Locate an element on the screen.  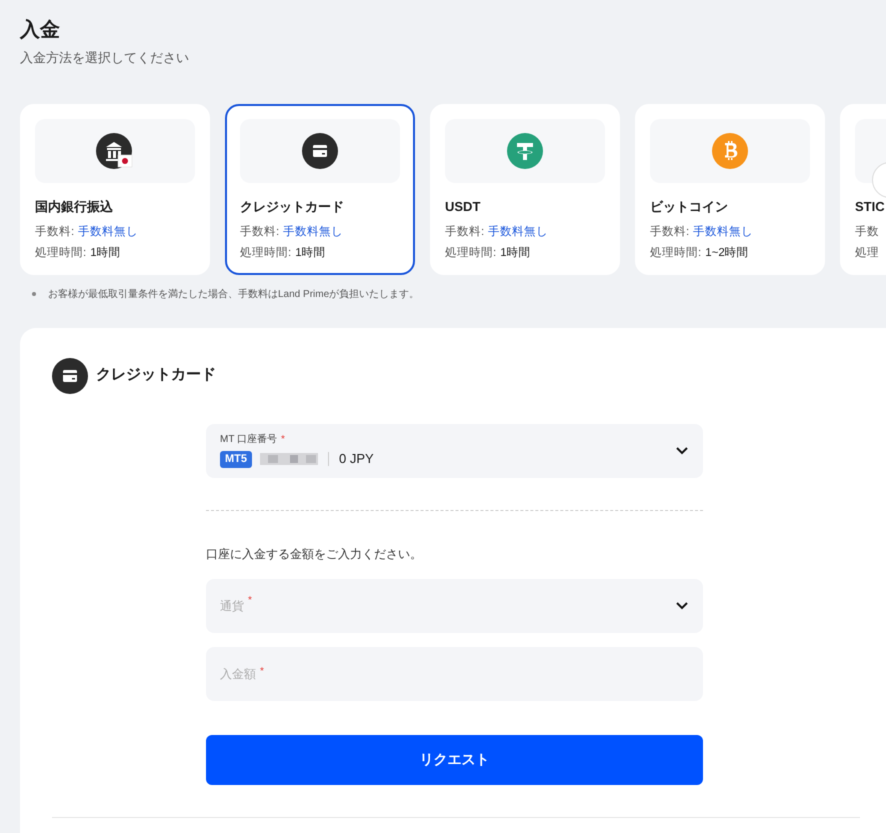
method-name: STIC is located at coordinates (870, 207).